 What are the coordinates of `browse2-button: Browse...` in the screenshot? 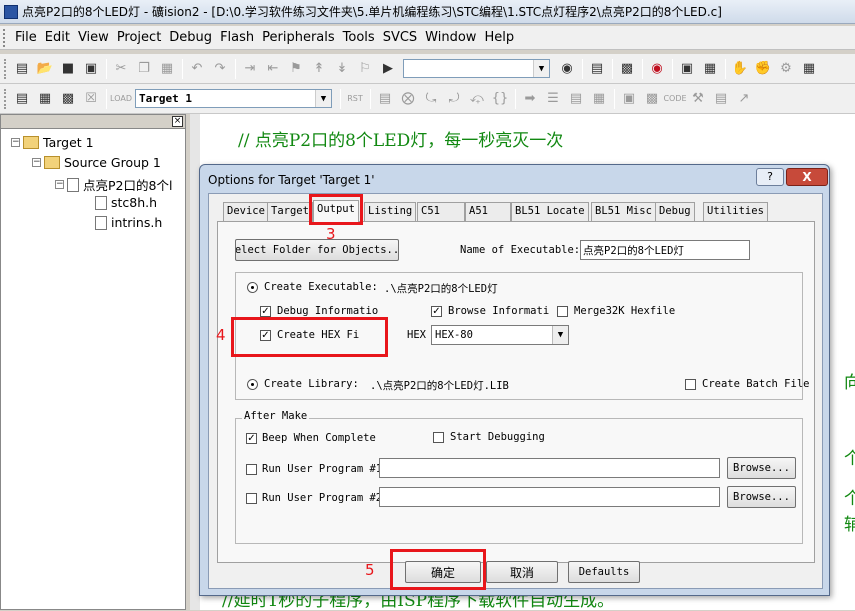 It's located at (761, 497).